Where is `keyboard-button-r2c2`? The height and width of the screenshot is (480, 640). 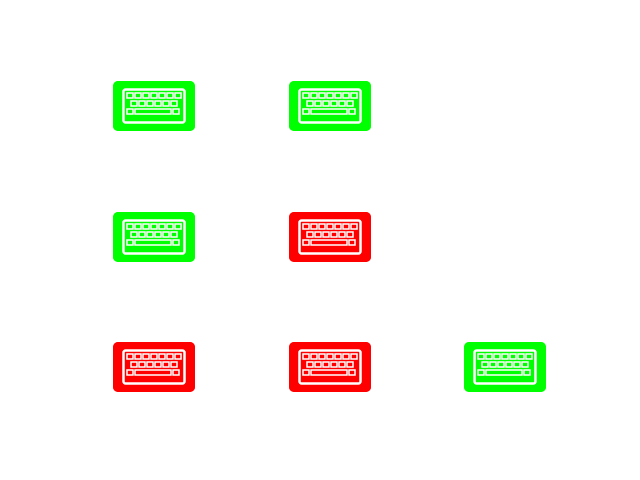 keyboard-button-r2c2 is located at coordinates (330, 237).